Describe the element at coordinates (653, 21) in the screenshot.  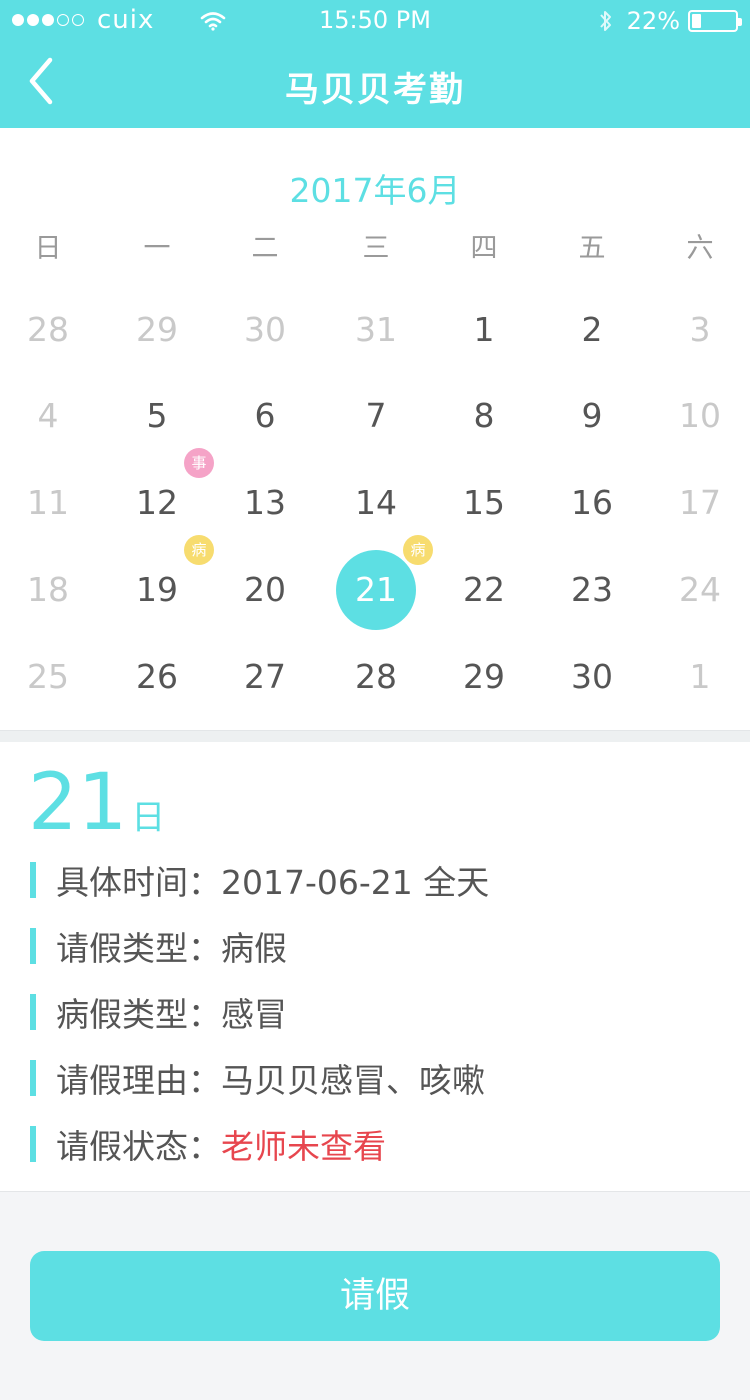
I see `battery-percent: 22%` at that location.